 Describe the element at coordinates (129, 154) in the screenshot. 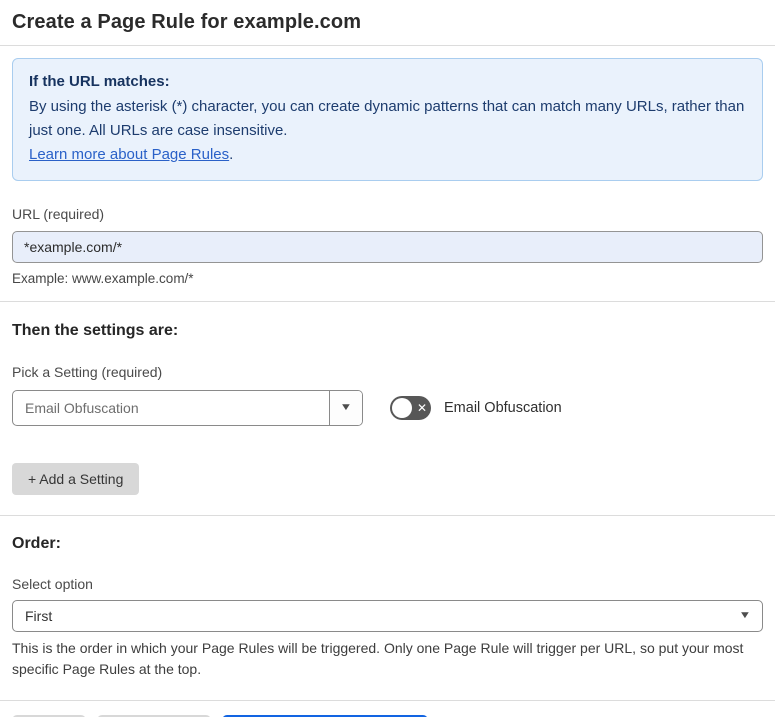

I see `learn-more-link: Learn more about Page Rules` at that location.